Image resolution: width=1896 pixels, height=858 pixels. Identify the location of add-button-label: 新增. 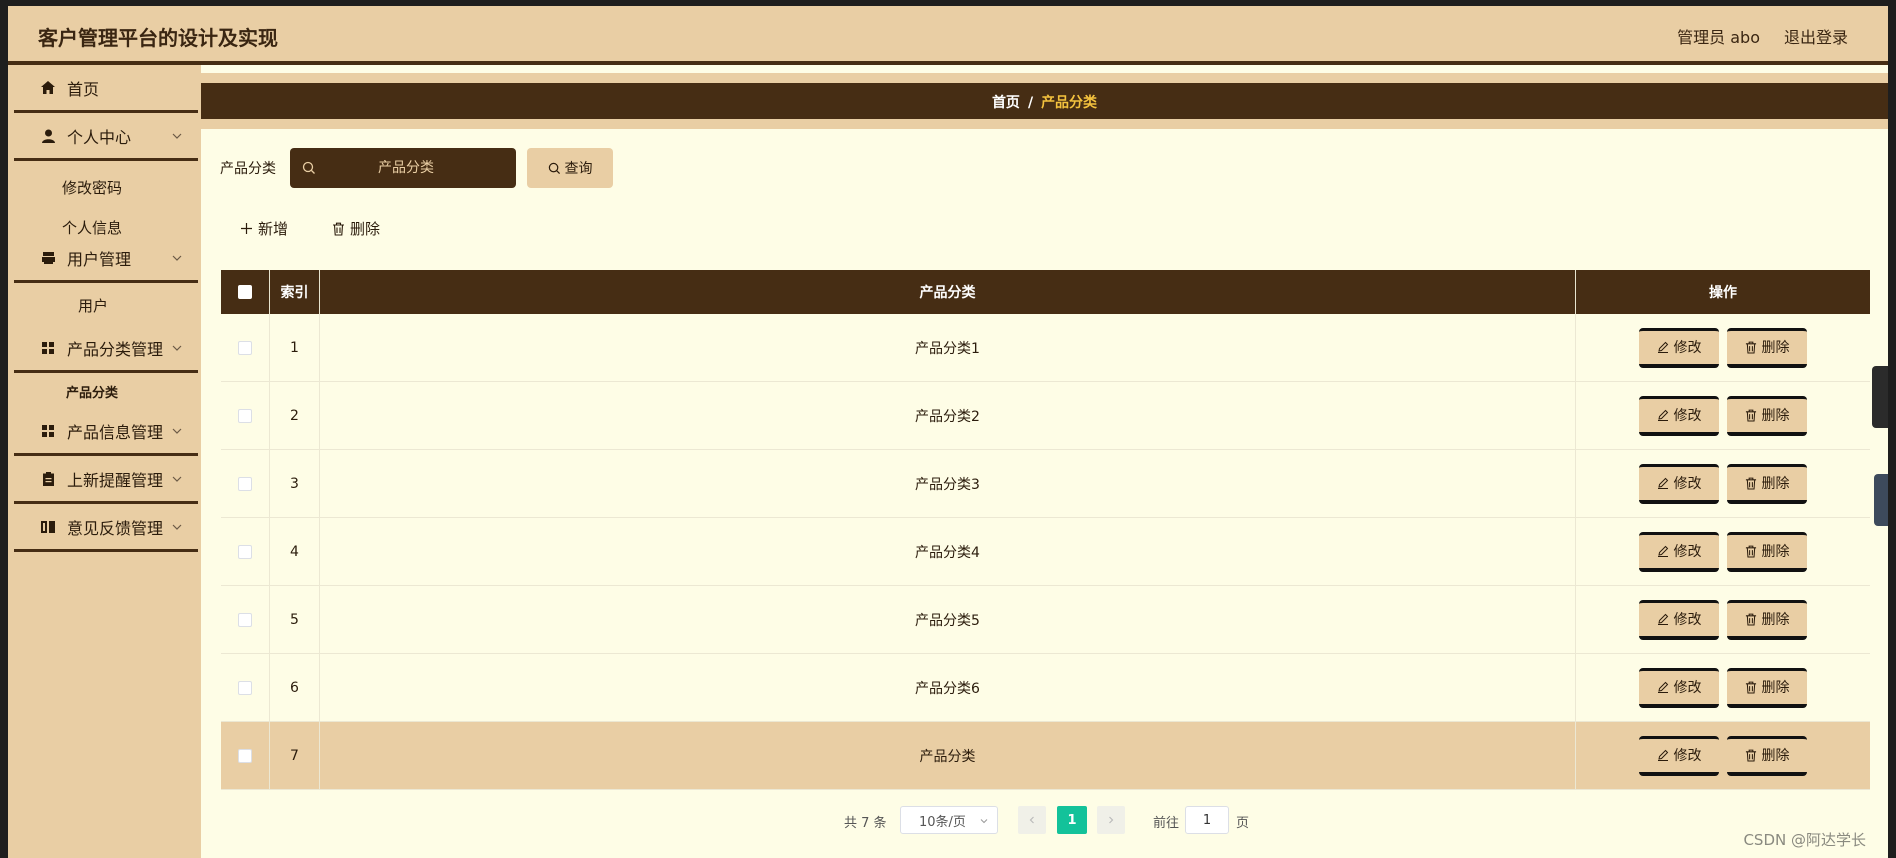
(273, 229).